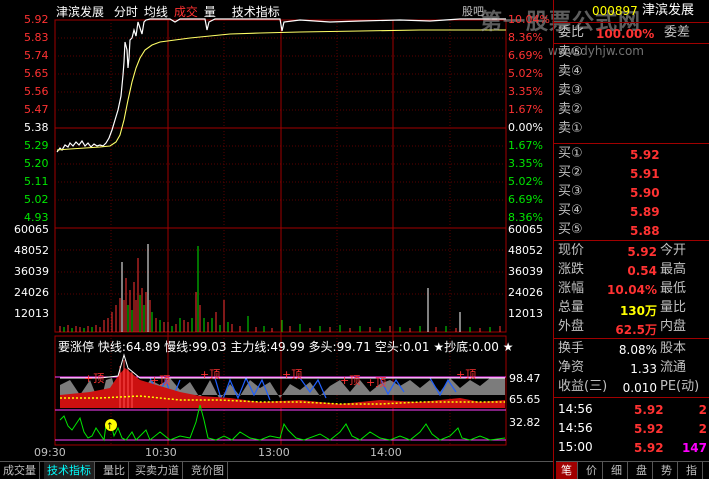 This screenshot has height=479, width=709. Describe the element at coordinates (642, 252) in the screenshot. I see `quote-value: 5.92` at that location.